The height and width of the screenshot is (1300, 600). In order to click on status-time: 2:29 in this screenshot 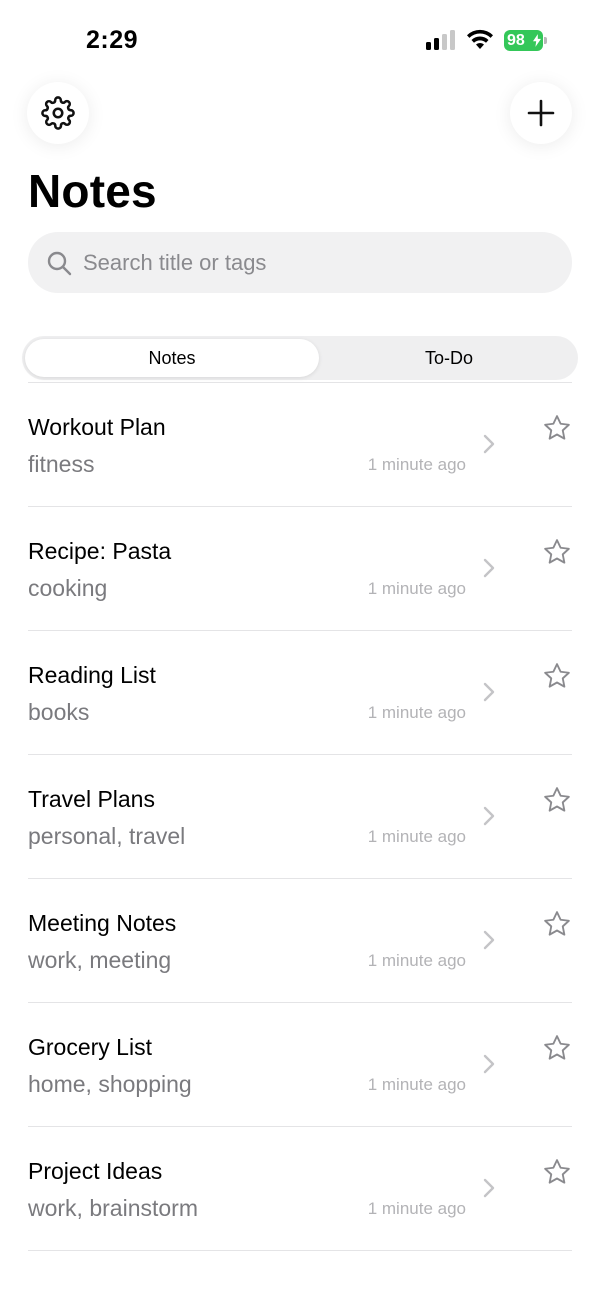, I will do `click(112, 40)`.